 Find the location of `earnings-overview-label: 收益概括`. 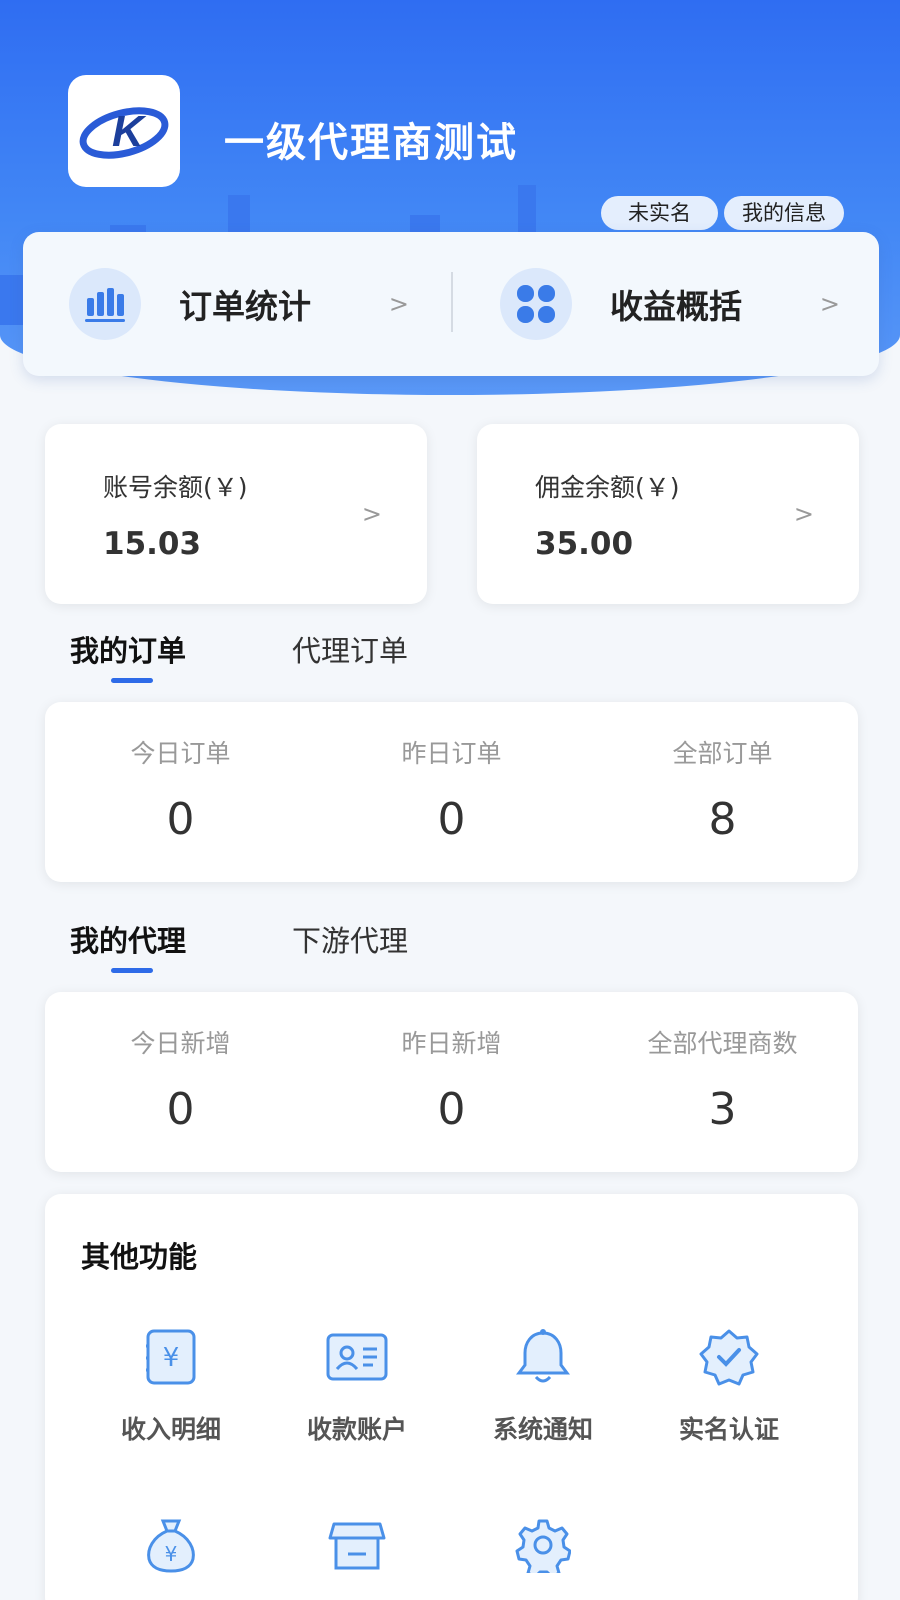

earnings-overview-label: 收益概括 is located at coordinates (676, 306).